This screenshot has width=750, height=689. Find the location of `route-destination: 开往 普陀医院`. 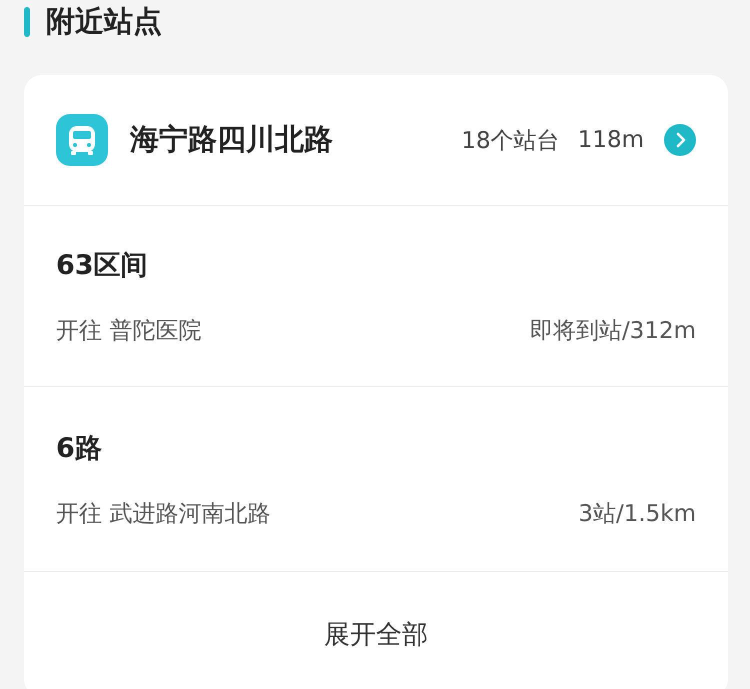

route-destination: 开往 普陀医院 is located at coordinates (129, 331).